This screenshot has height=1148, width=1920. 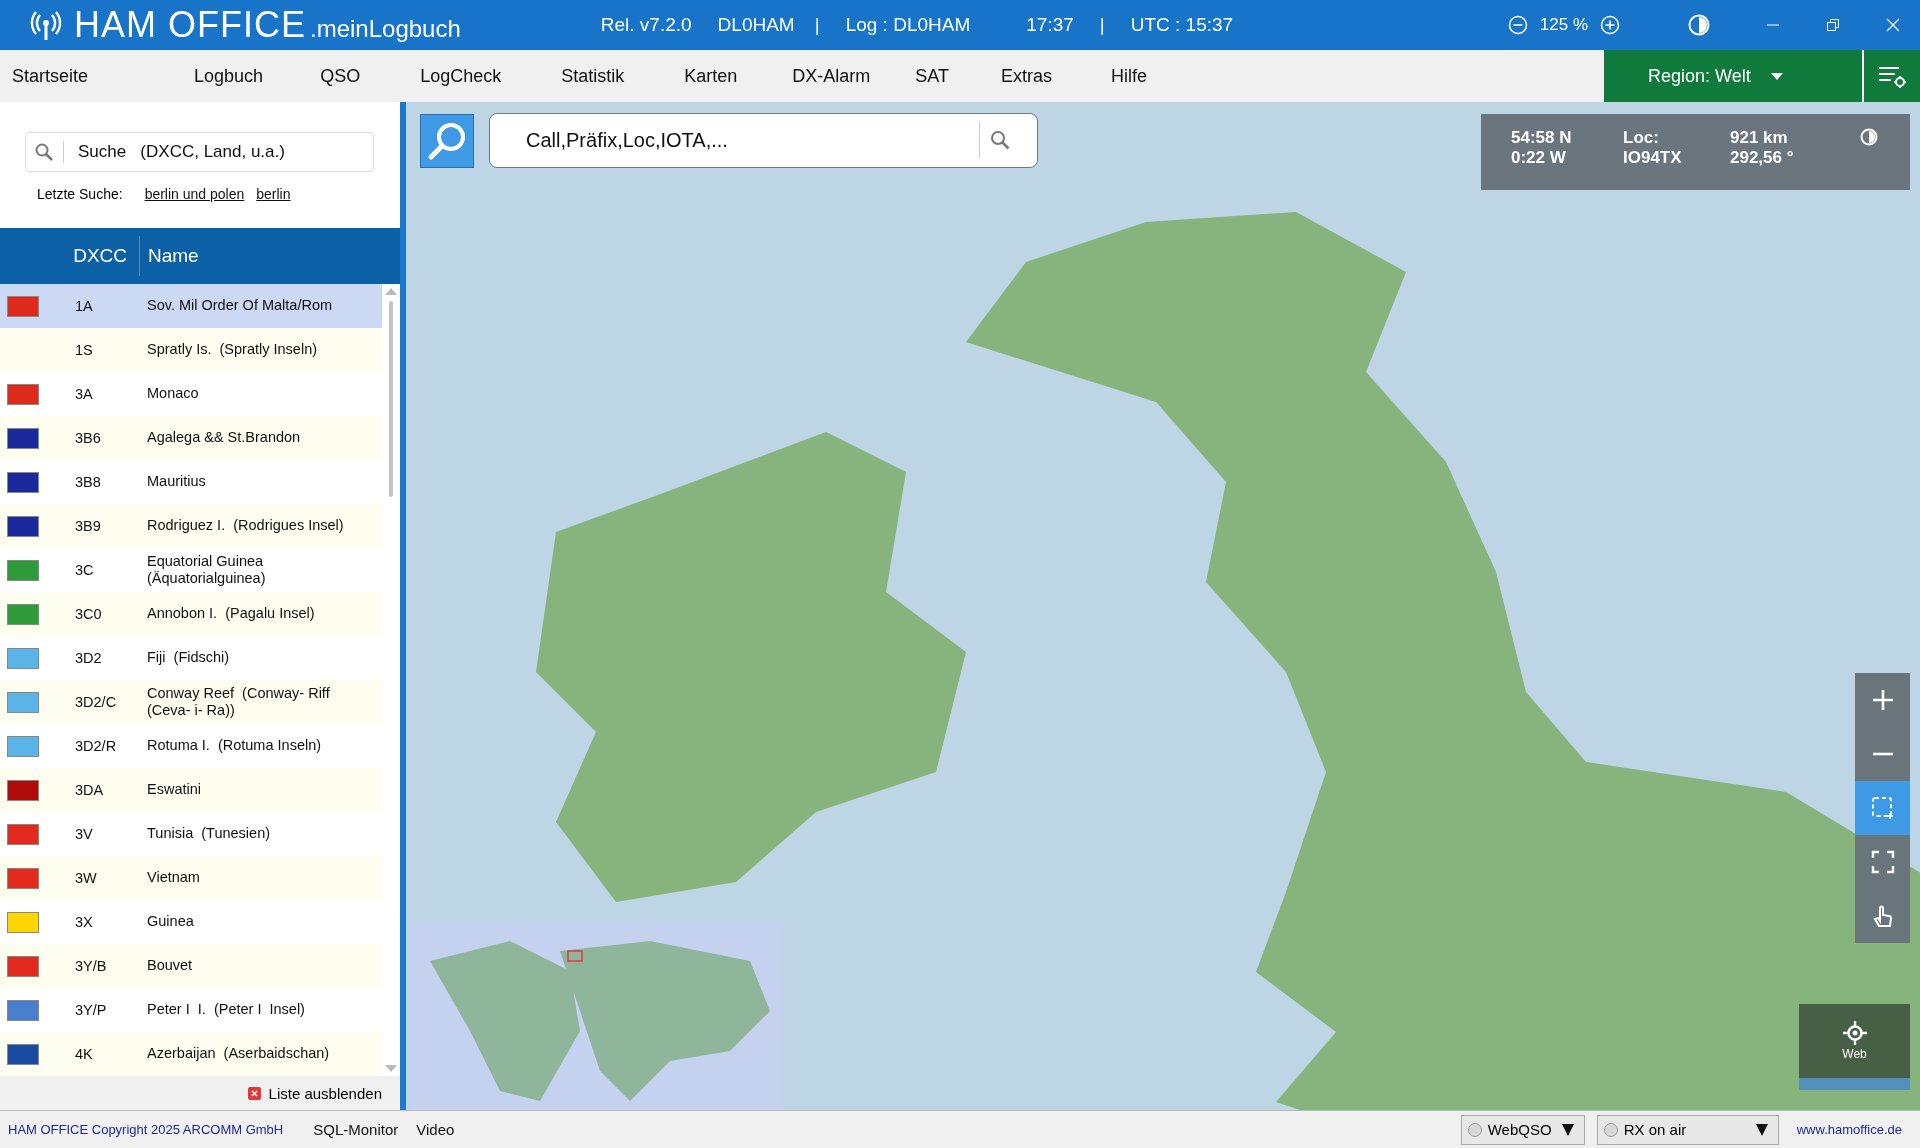 I want to click on table-row: 4K Azerbaijan (Aserbaidschan), so click(x=191, y=1054).